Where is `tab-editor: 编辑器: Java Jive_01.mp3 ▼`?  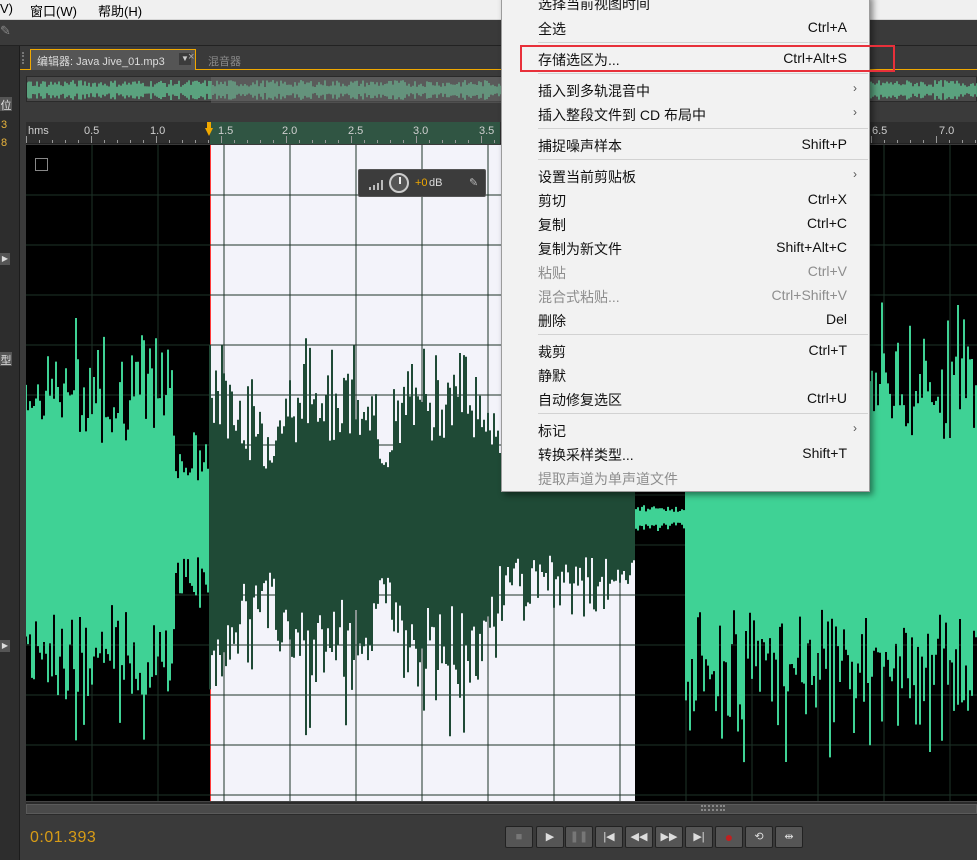
tab-editor: 编辑器: Java Jive_01.mp3 ▼ is located at coordinates (113, 59).